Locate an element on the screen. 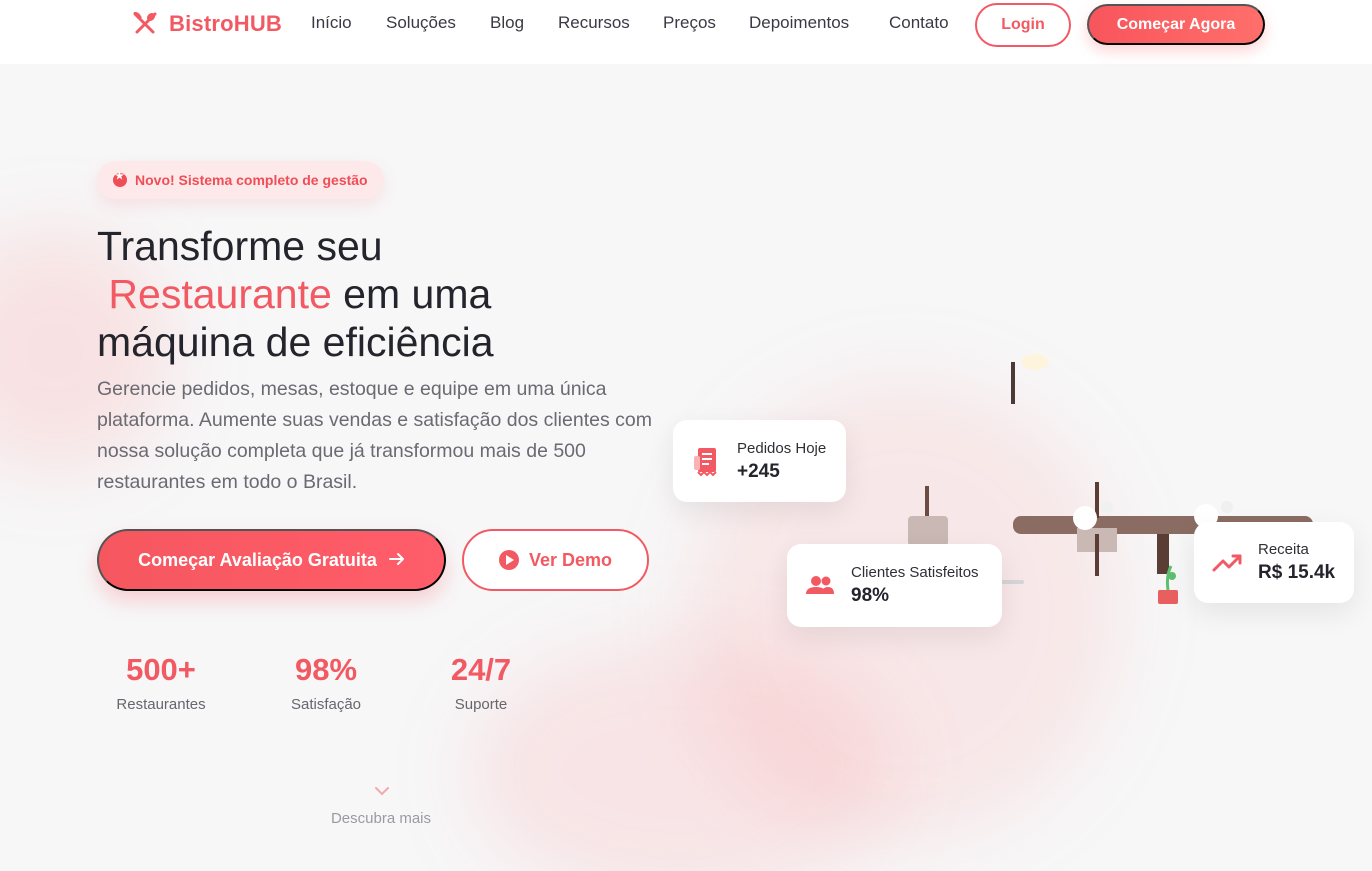 The height and width of the screenshot is (871, 1372). stat-value: 500+ is located at coordinates (161, 669).